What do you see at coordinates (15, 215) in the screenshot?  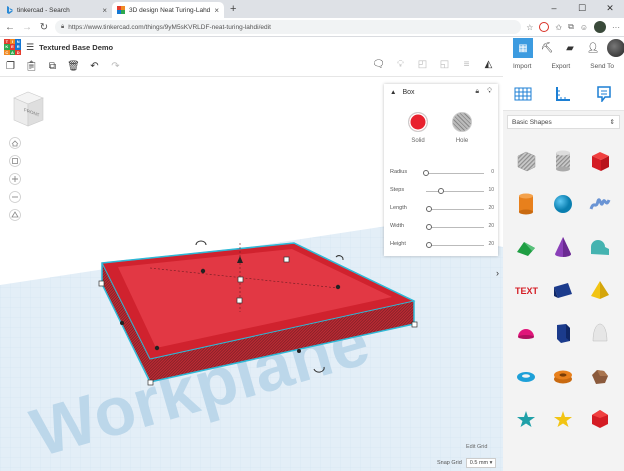 I see `perspective-icon` at bounding box center [15, 215].